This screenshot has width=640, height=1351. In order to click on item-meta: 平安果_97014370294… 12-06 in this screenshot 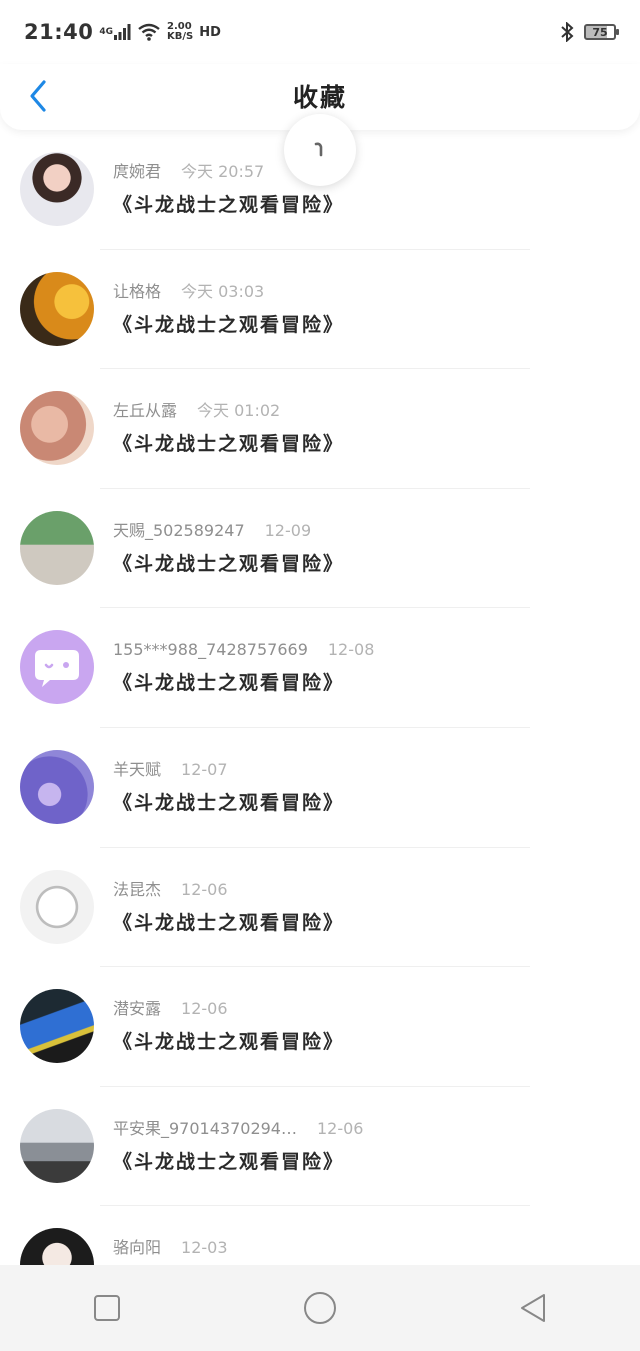, I will do `click(366, 1129)`.